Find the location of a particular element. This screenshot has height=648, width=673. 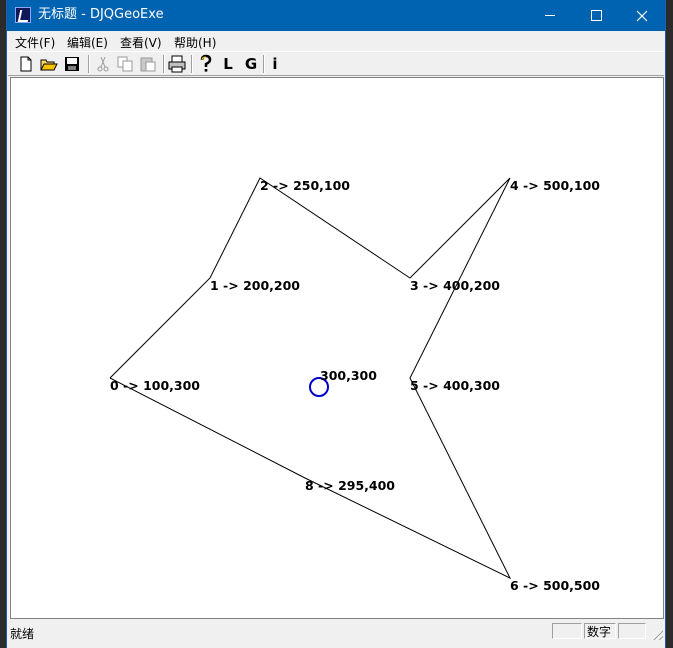

menu-view: 查看(V) is located at coordinates (141, 42).